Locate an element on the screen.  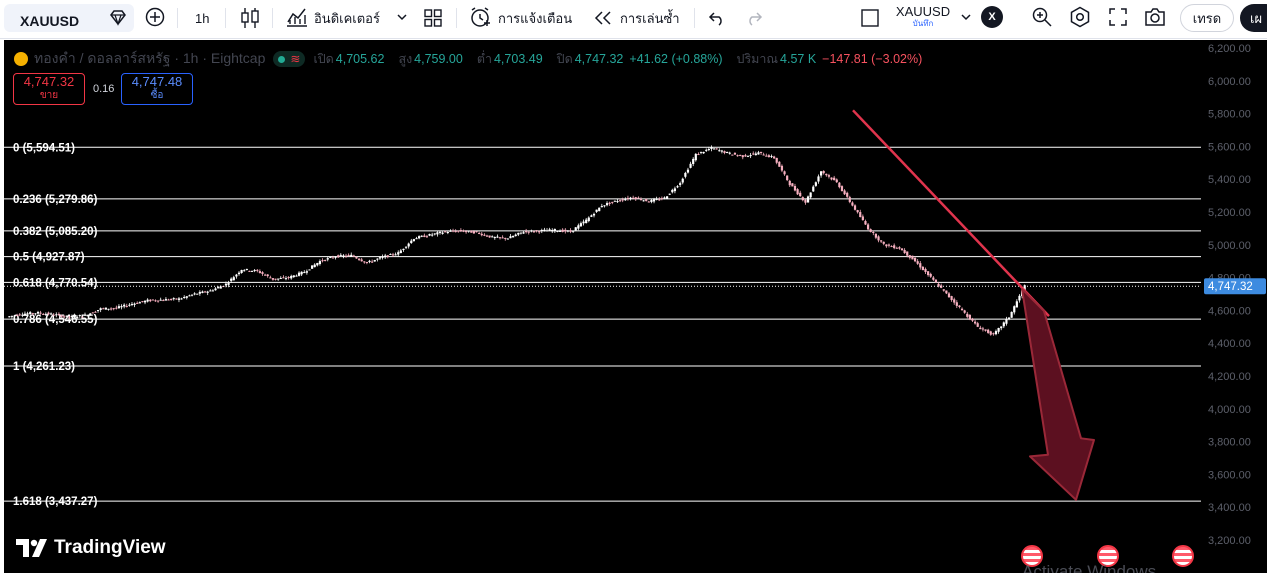
fib-level-label: 0.382 (5,085.20) is located at coordinates (55, 232).